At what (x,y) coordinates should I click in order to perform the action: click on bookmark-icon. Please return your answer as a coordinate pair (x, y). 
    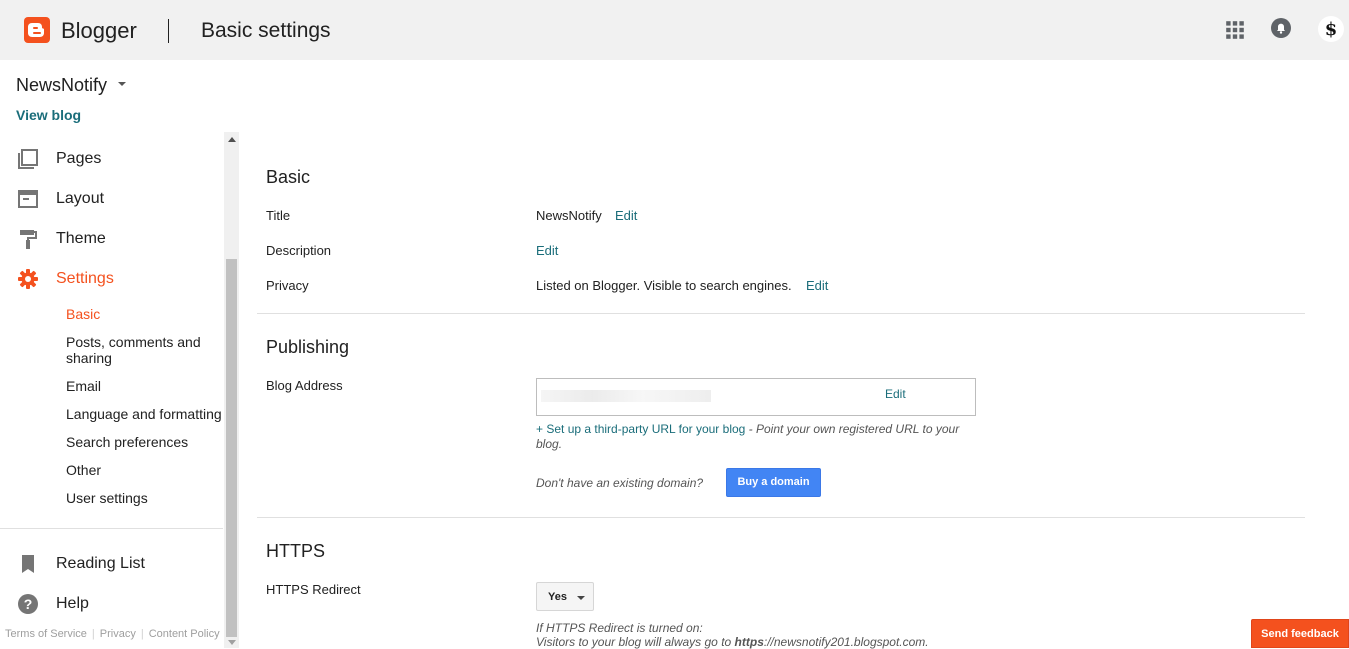
    Looking at the image, I should click on (28, 564).